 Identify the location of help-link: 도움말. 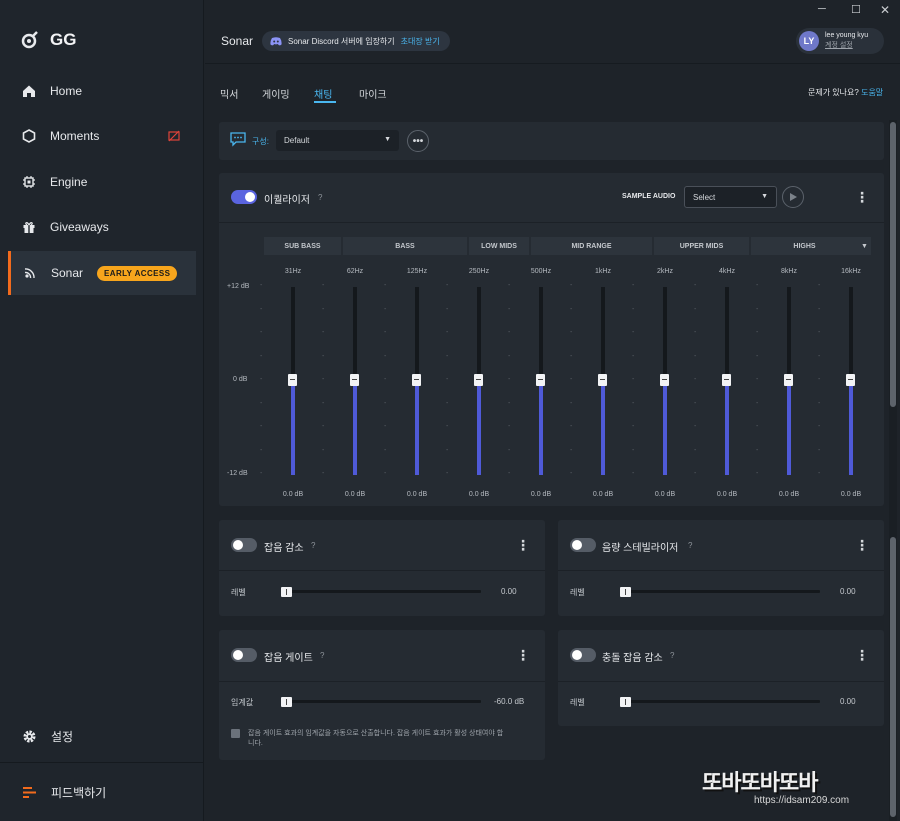
(872, 92).